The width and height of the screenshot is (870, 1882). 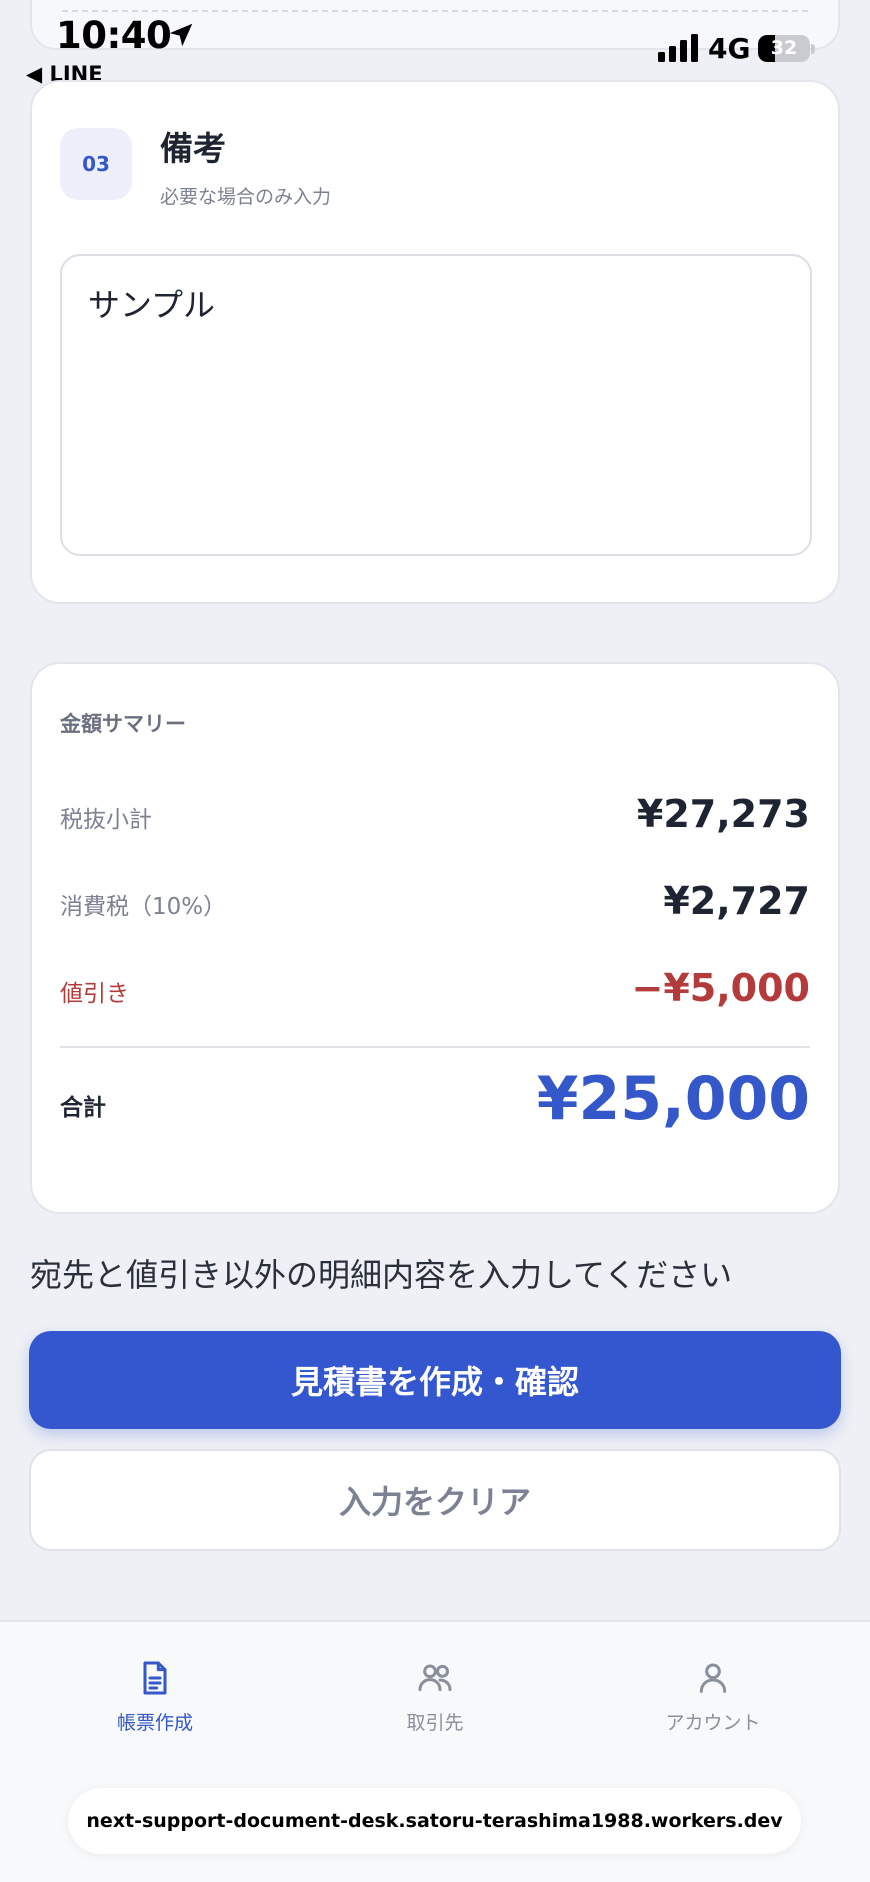 I want to click on signal-icon, so click(x=678, y=48).